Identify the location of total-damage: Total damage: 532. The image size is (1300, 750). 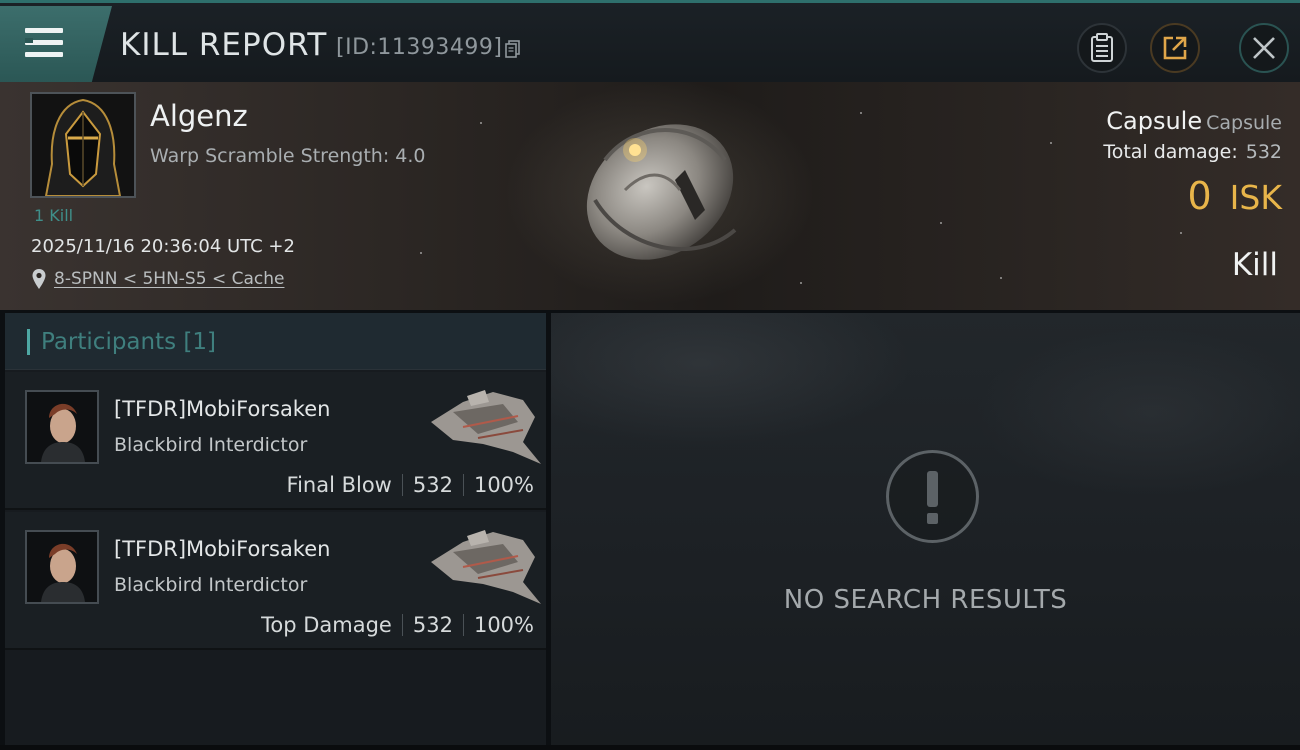
(1192, 152).